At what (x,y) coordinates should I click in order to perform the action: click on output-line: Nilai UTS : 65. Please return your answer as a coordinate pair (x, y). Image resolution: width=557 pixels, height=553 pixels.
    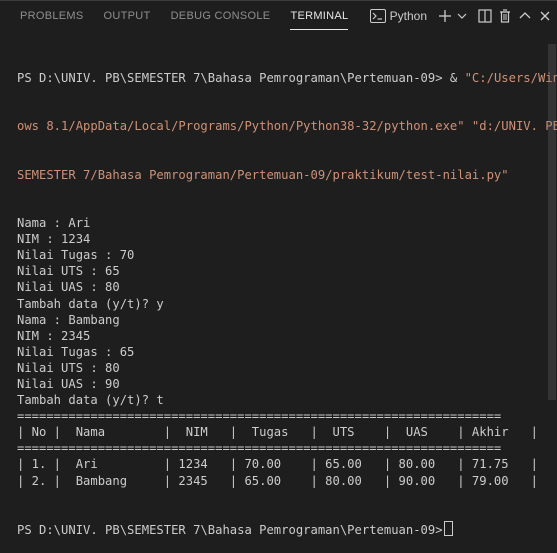
    Looking at the image, I should click on (68, 271).